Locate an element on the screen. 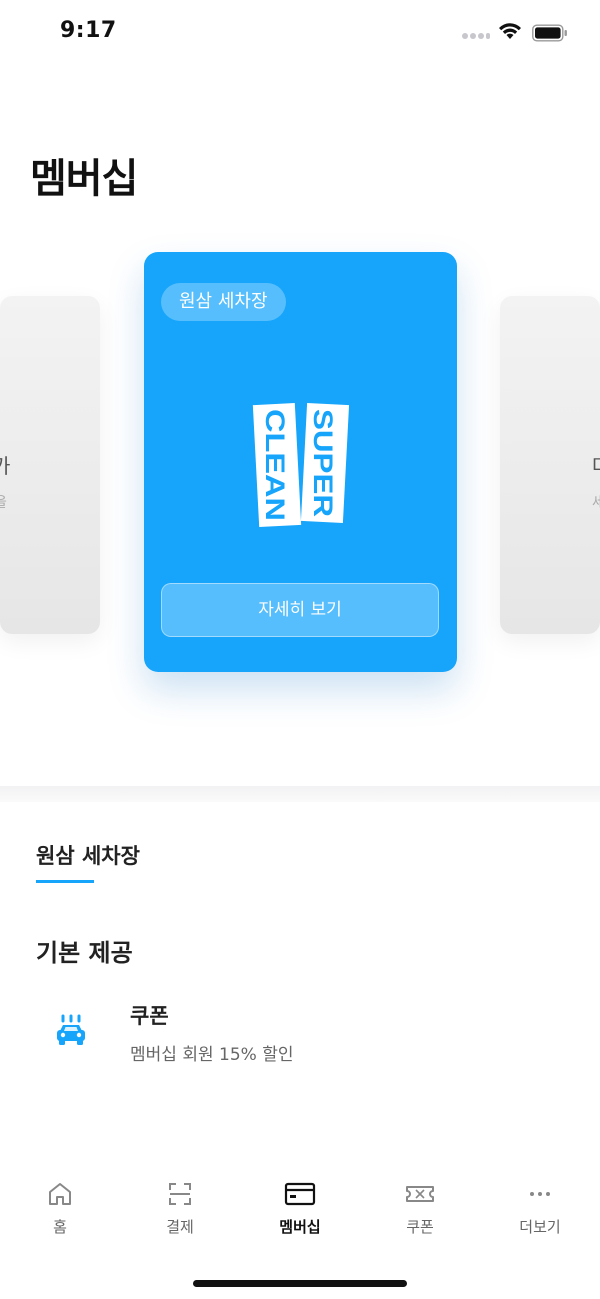 The image size is (600, 1299). next-card-title: 마 is located at coordinates (596, 464).